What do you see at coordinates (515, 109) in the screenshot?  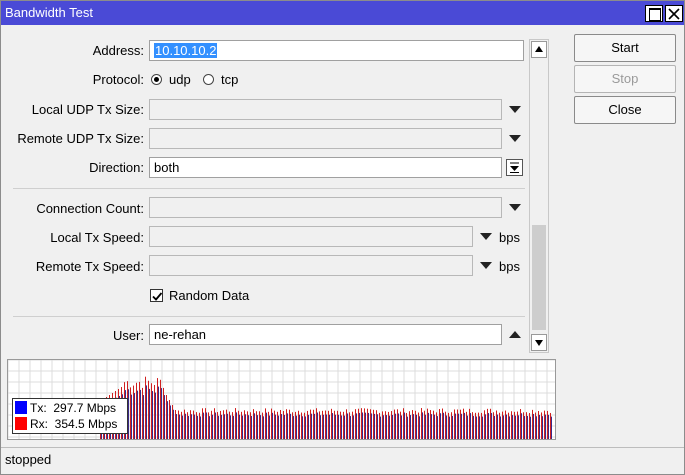 I see `local-udp-tx-size-dropdown-icon` at bounding box center [515, 109].